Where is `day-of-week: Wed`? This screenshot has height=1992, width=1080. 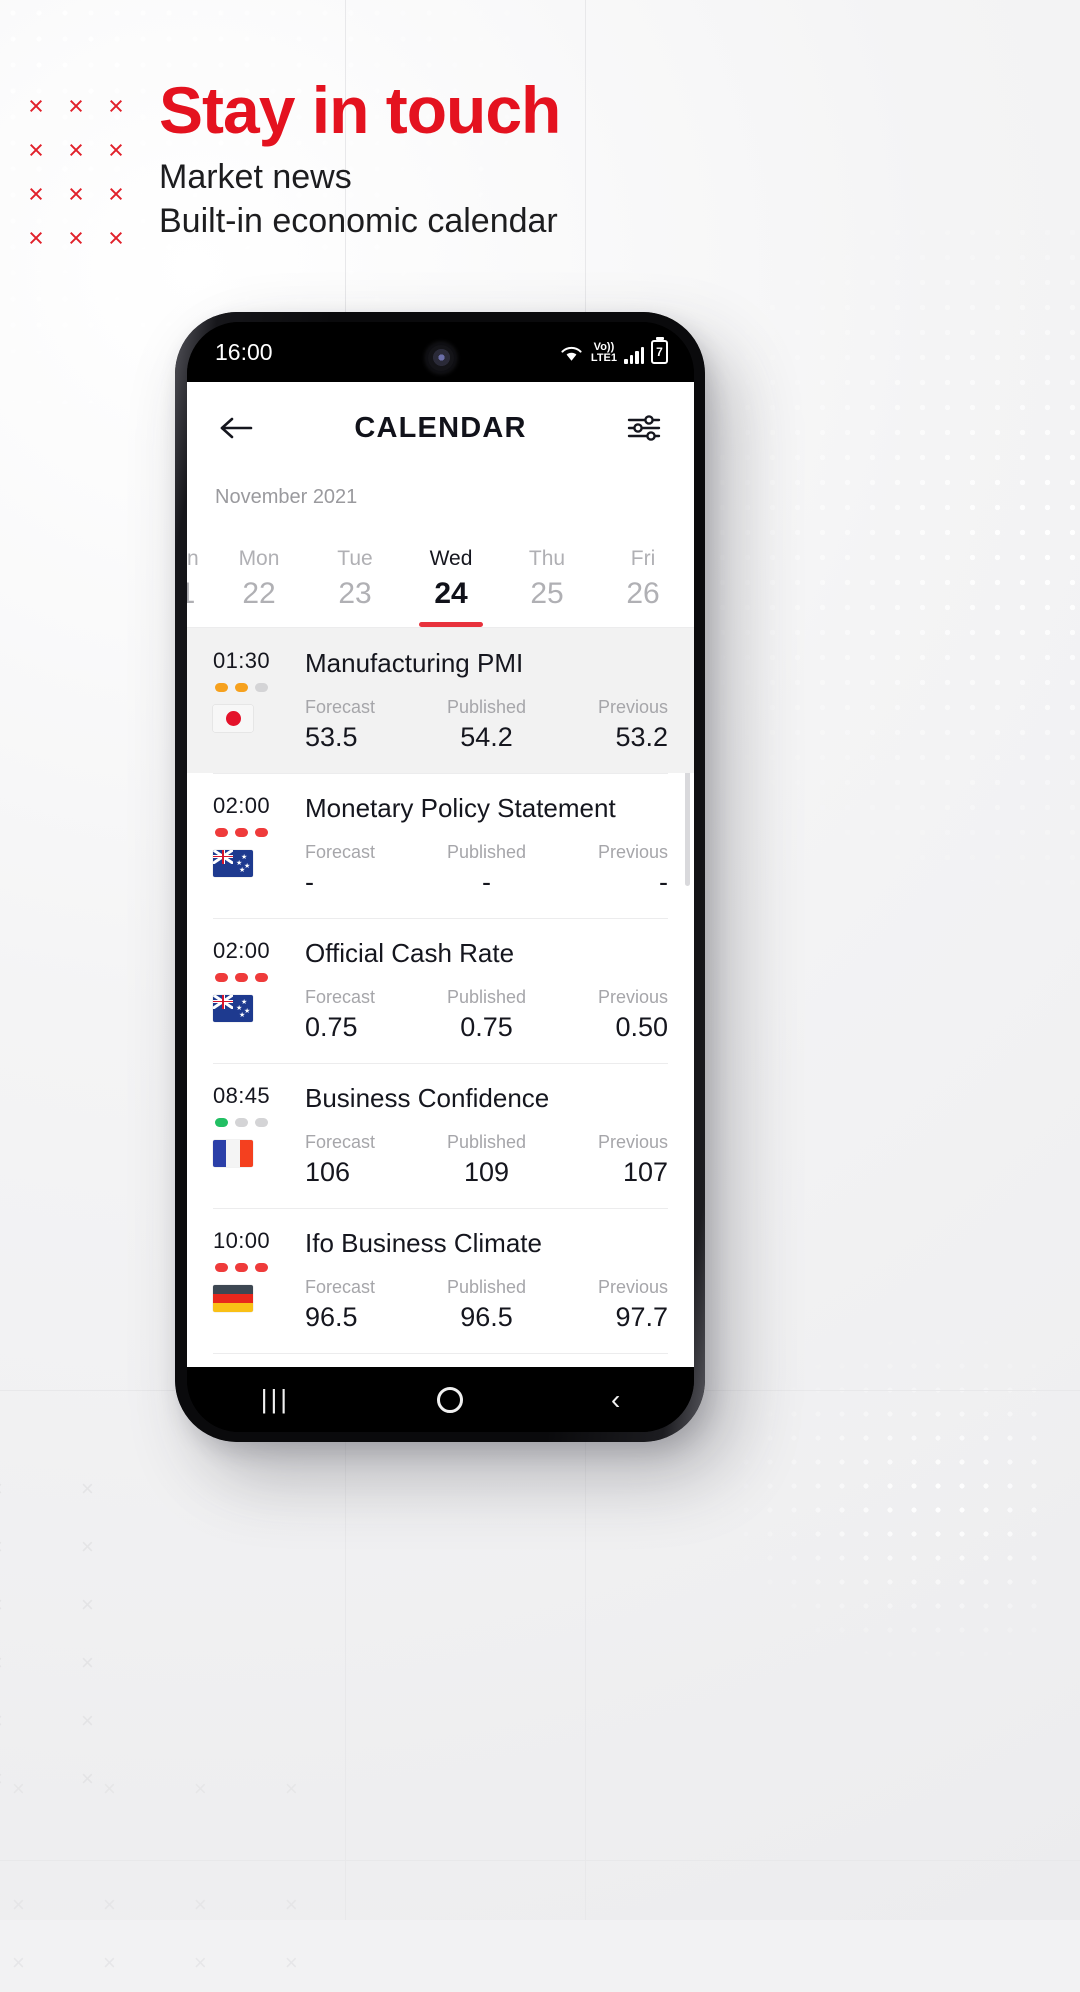 day-of-week: Wed is located at coordinates (451, 558).